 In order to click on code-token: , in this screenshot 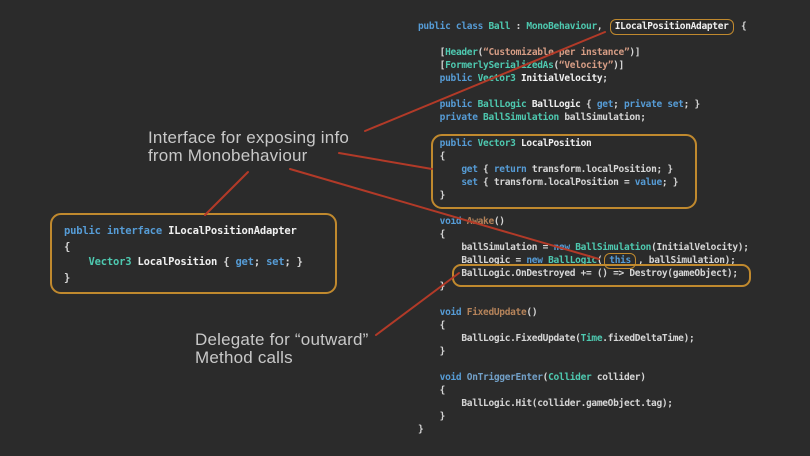, I will do `click(602, 26)`.